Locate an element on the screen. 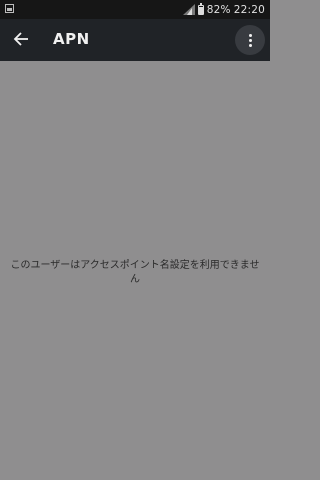 The image size is (320, 480). page-title: APN is located at coordinates (71, 39).